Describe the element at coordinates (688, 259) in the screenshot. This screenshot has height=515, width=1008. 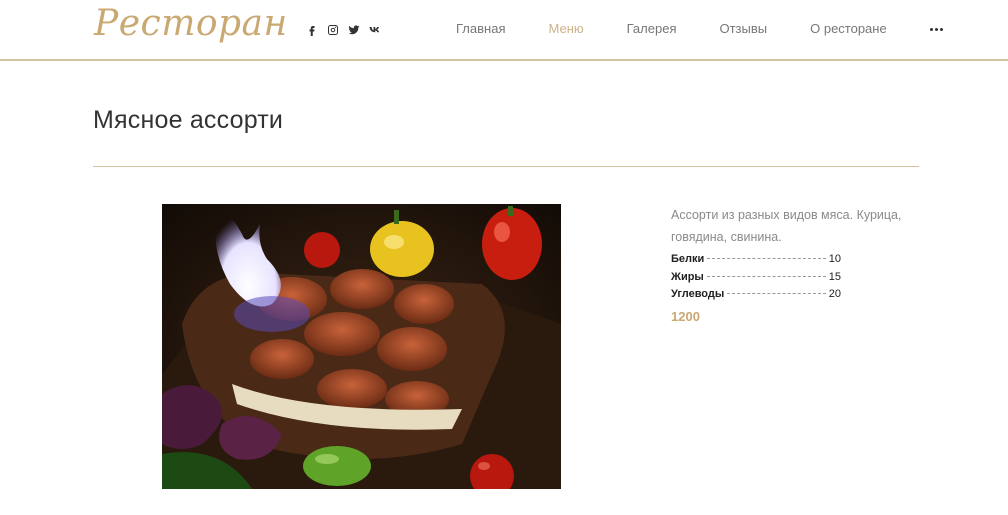
I see `nutrition-label: Белки` at that location.